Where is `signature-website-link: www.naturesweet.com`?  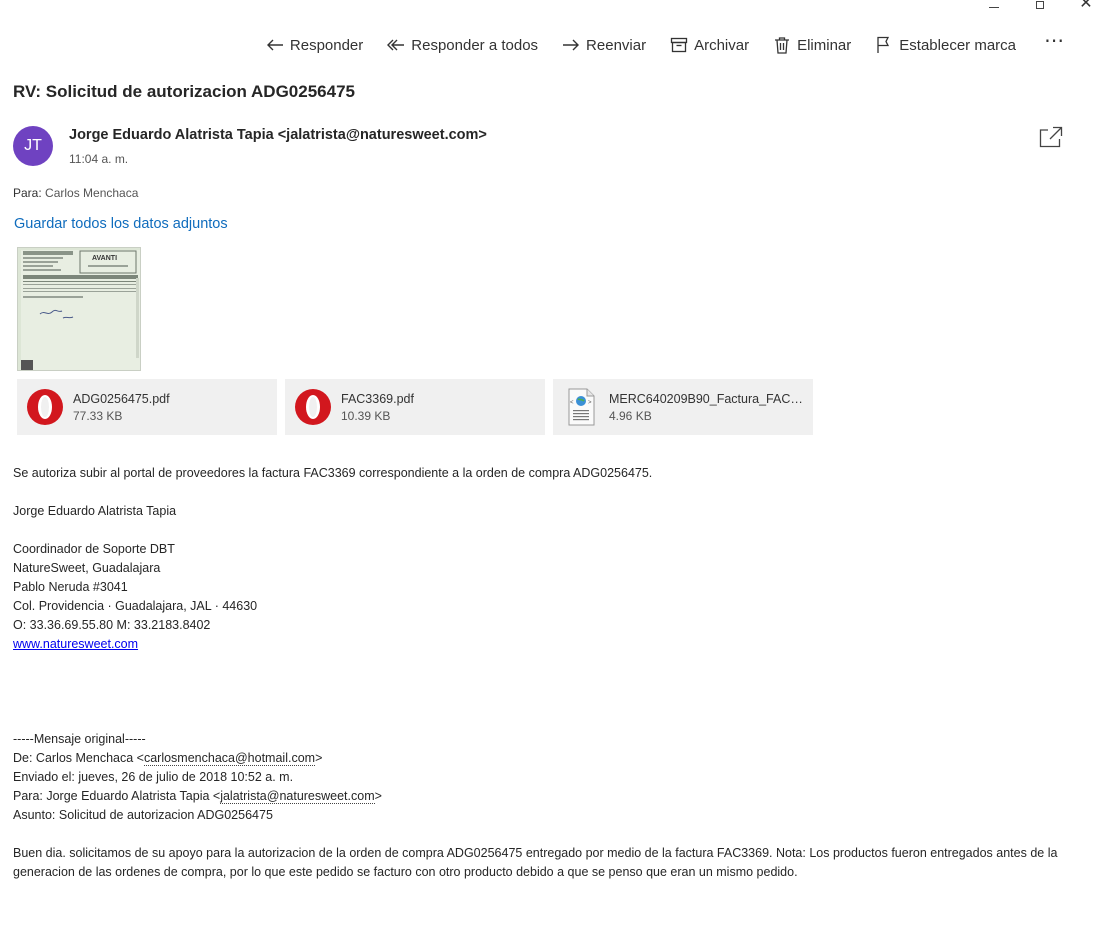 signature-website-link: www.naturesweet.com is located at coordinates (75, 644).